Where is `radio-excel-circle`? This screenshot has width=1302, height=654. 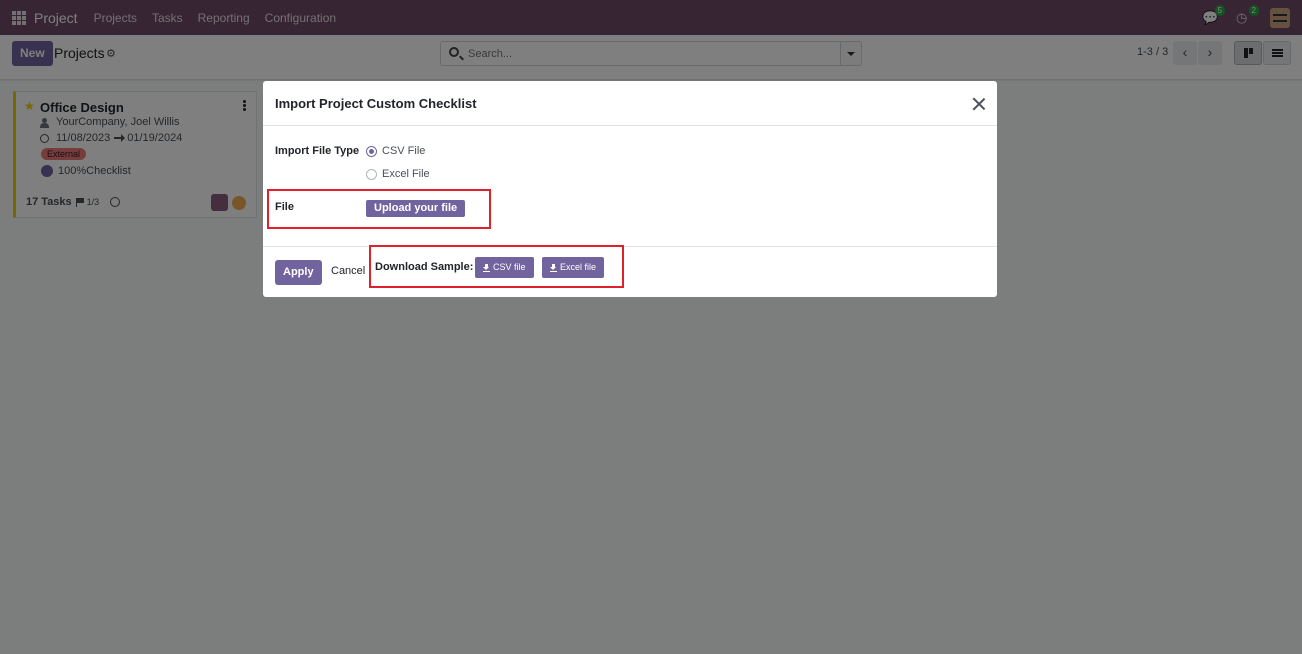
radio-excel-circle is located at coordinates (371, 174).